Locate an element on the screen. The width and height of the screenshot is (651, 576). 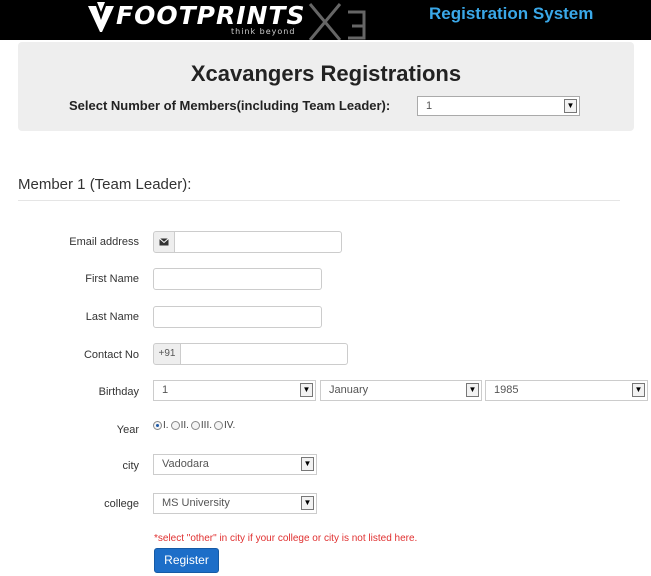
register-button: Register is located at coordinates (186, 560).